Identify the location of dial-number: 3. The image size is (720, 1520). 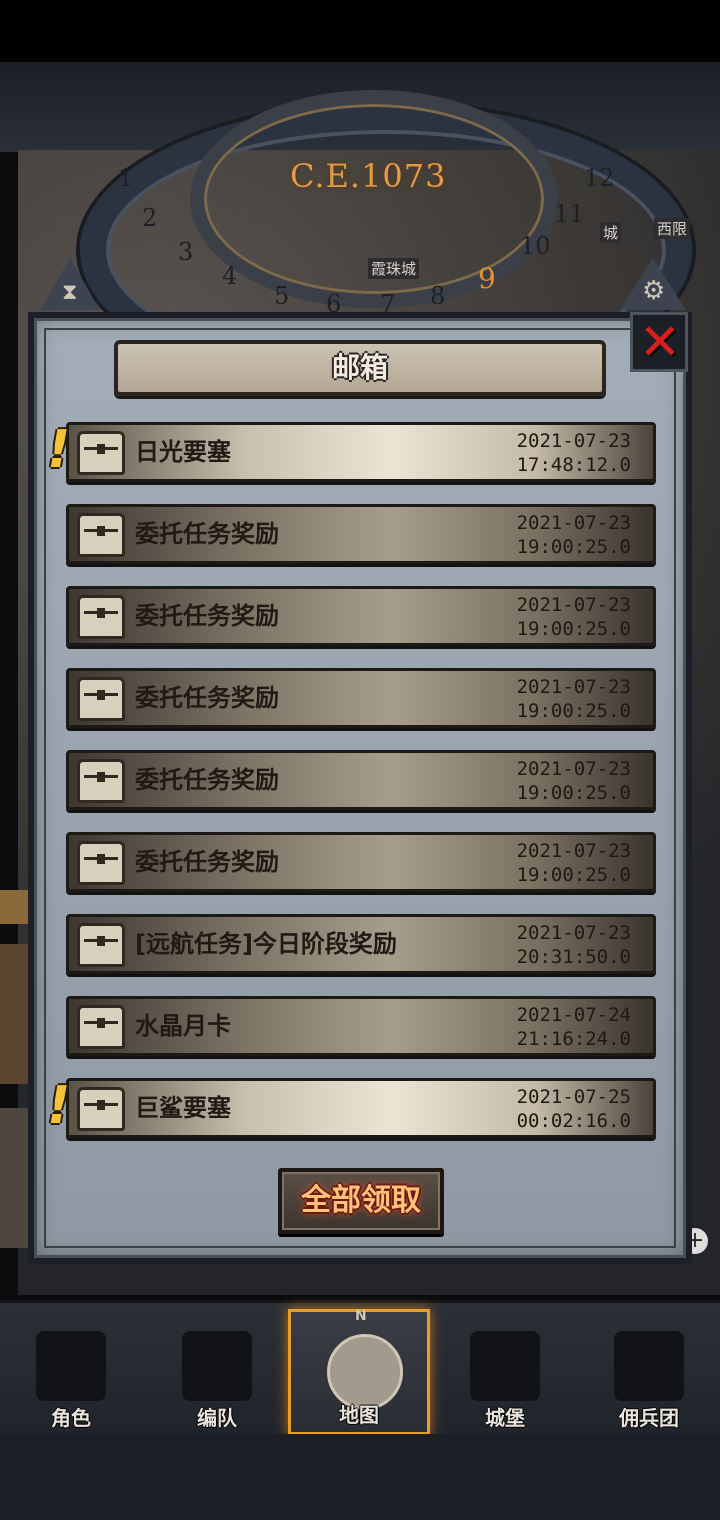
(186, 252).